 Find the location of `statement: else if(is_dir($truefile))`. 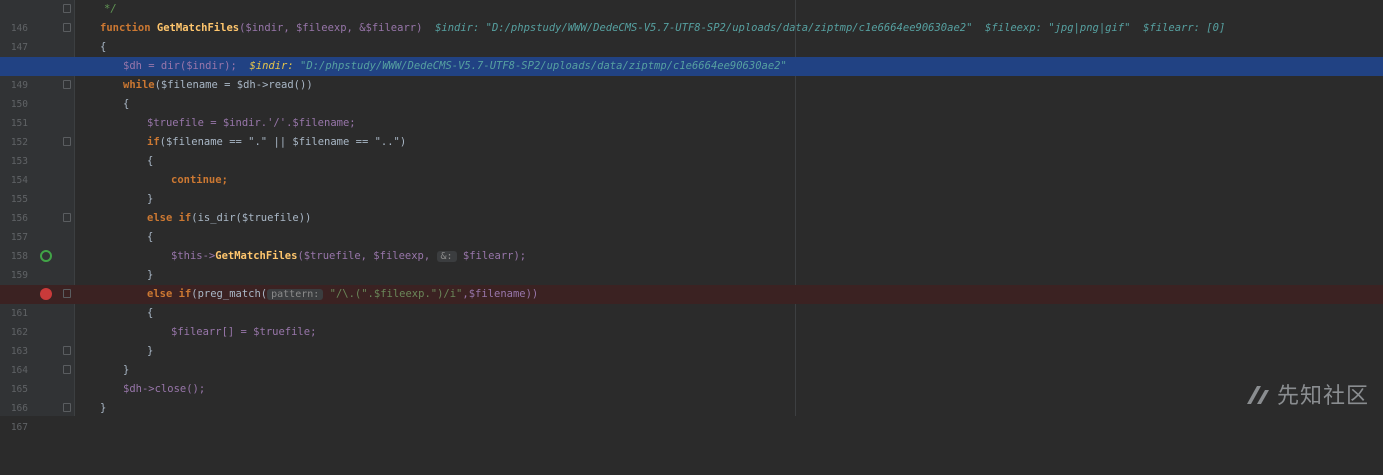

statement: else if(is_dir($truefile)) is located at coordinates (229, 218).